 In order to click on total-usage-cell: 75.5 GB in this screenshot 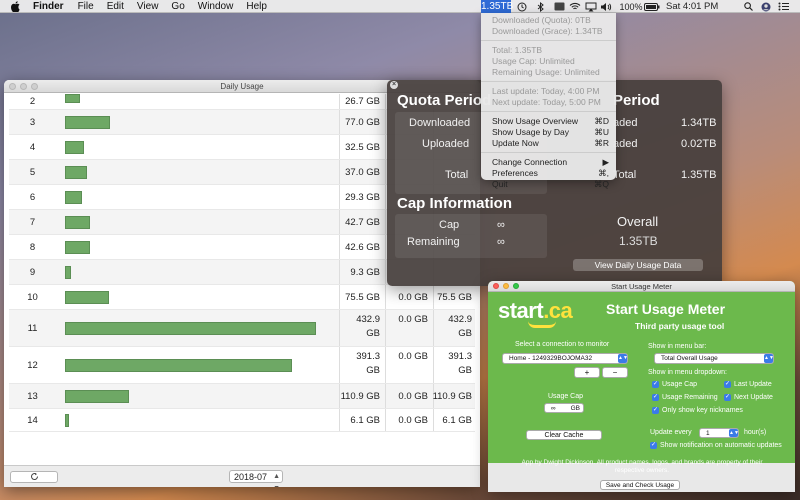, I will do `click(360, 297)`.